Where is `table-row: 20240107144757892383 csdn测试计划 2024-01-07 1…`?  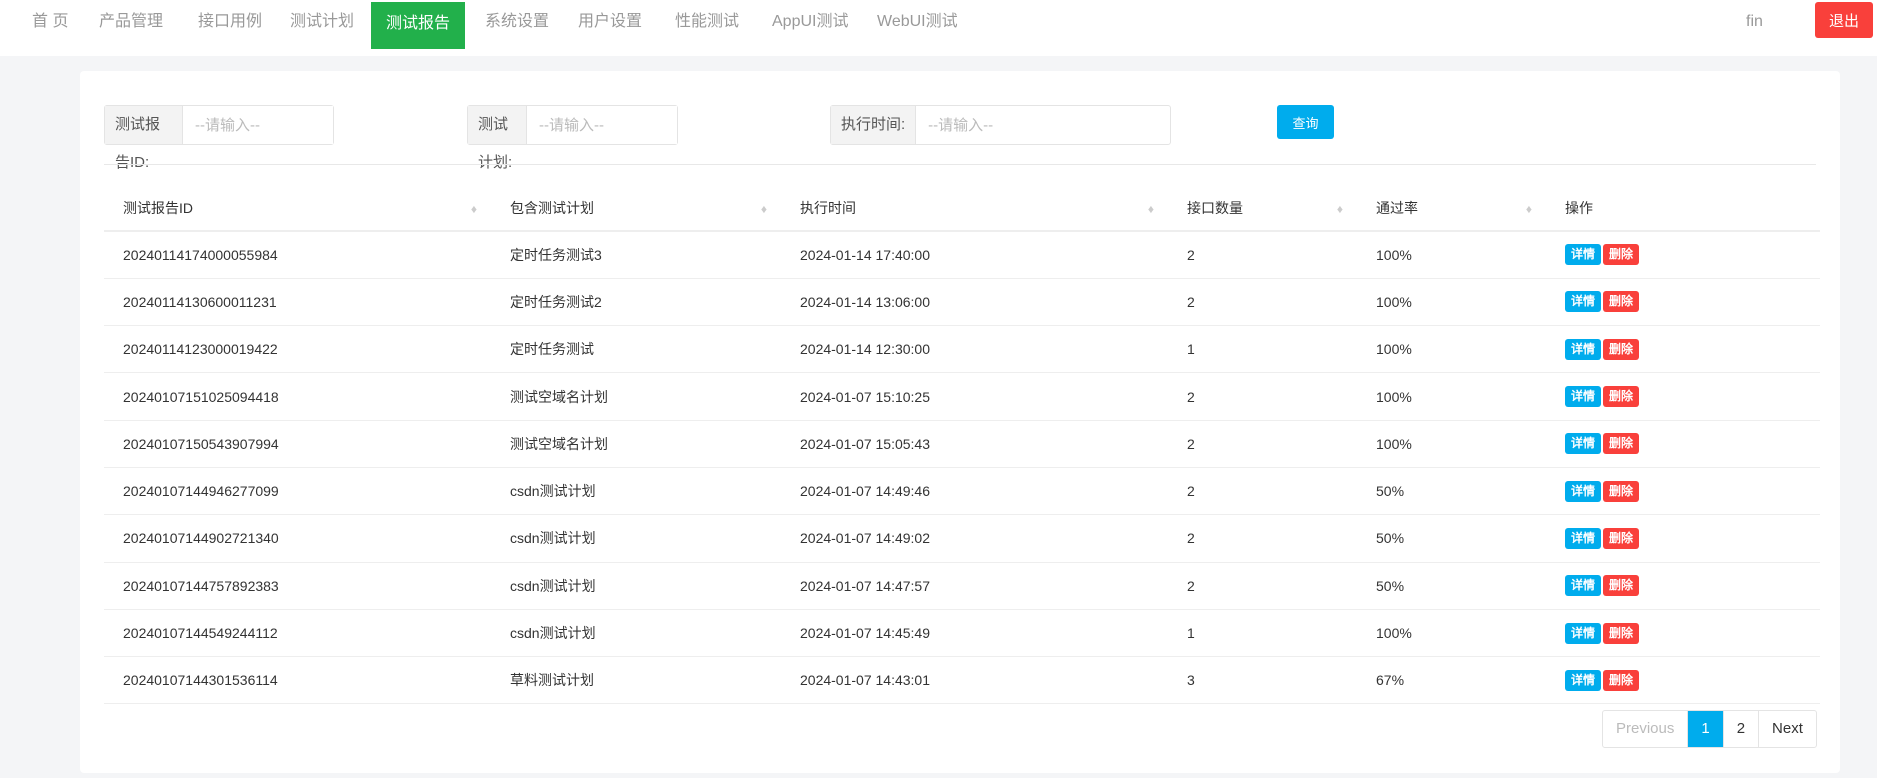
table-row: 20240107144757892383 csdn测试计划 2024-01-07 1… is located at coordinates (962, 586).